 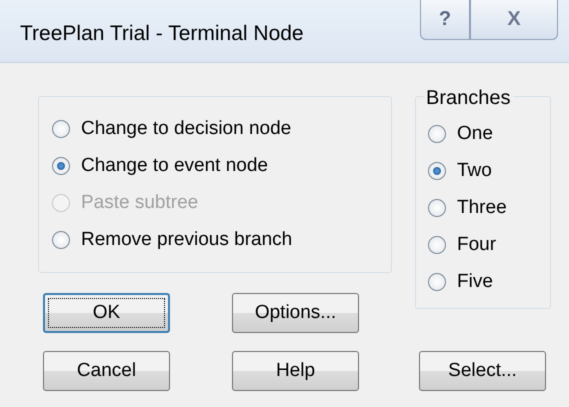 What do you see at coordinates (445, 20) in the screenshot?
I see `help-button: ?` at bounding box center [445, 20].